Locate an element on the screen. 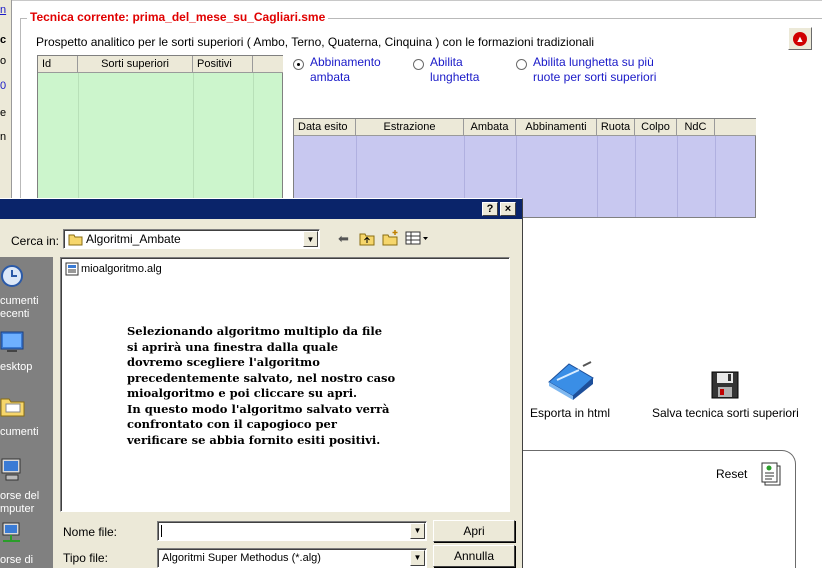 The image size is (822, 568). look-in-combo: Algoritmi_Ambate ▼ is located at coordinates (191, 239).